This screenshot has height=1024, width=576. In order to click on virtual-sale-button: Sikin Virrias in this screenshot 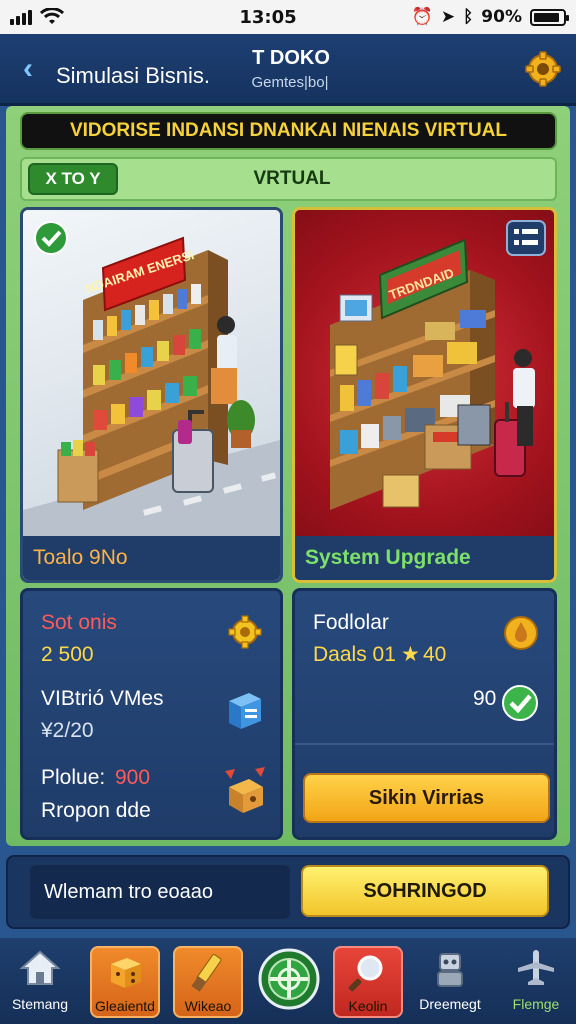, I will do `click(426, 798)`.